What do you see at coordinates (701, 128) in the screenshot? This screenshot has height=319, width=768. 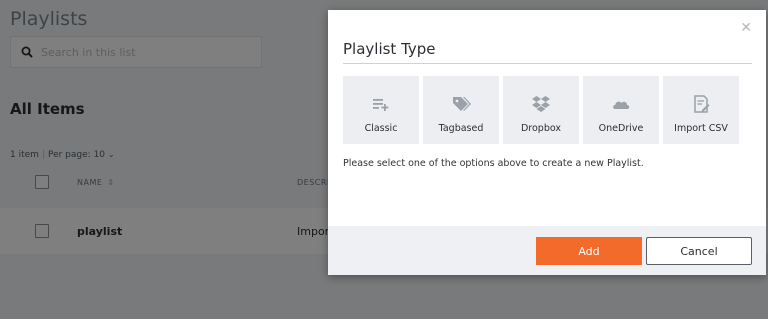 I see `type-label: Import CSV` at bounding box center [701, 128].